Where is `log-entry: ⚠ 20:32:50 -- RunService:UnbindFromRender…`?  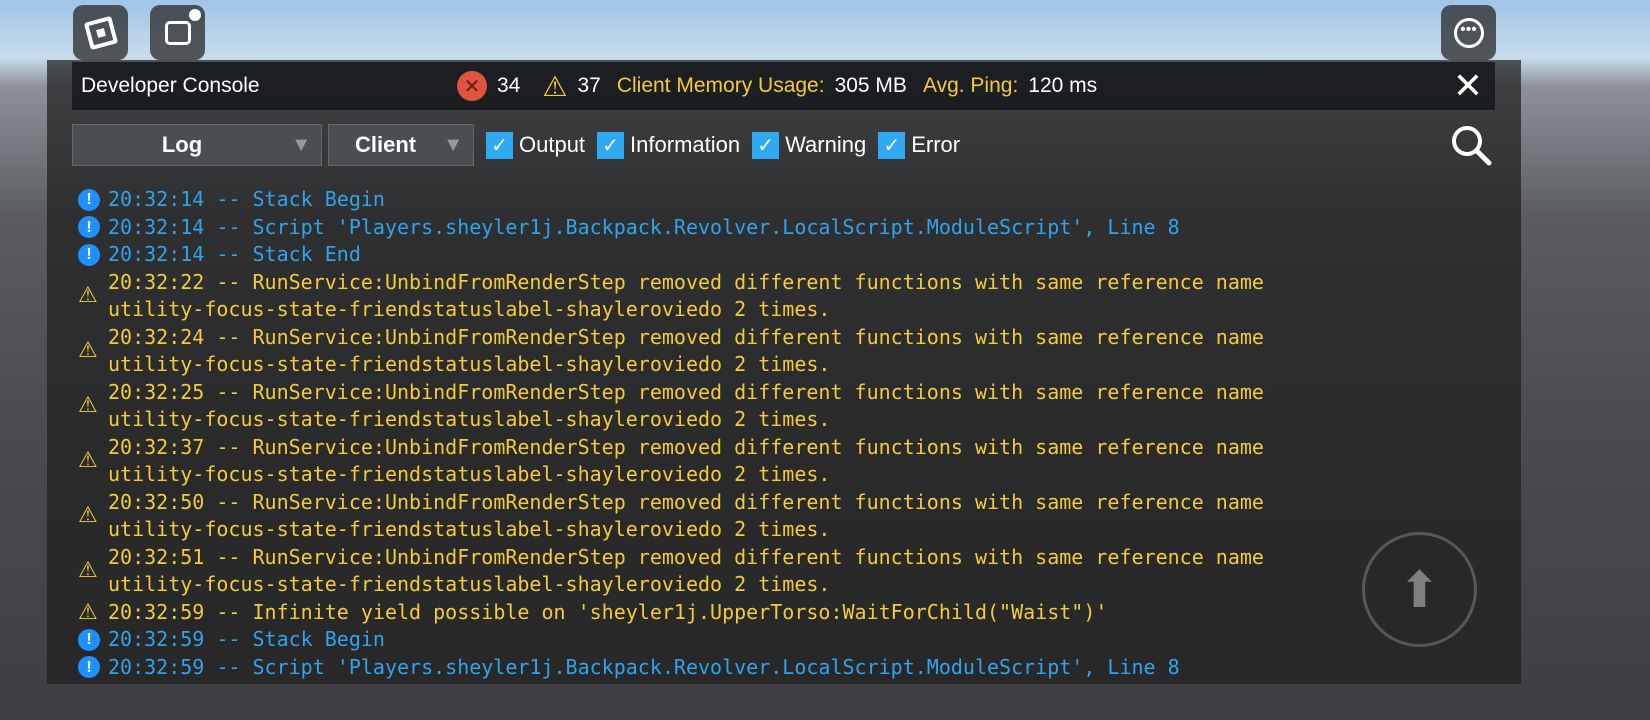 log-entry: ⚠ 20:32:50 -- RunService:UnbindFromRender… is located at coordinates (671, 516).